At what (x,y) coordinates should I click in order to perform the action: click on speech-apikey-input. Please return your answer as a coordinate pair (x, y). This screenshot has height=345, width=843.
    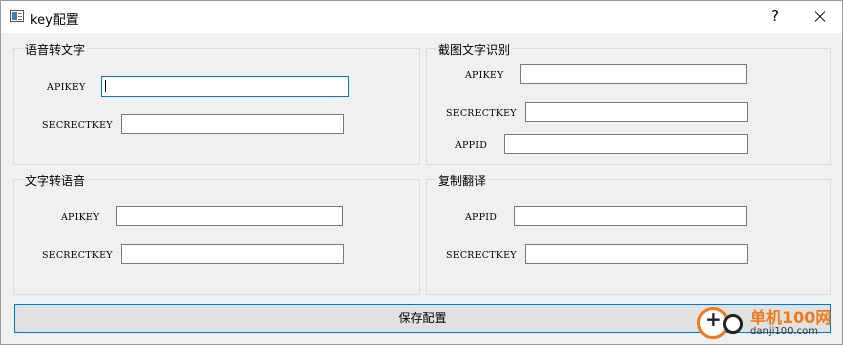
    Looking at the image, I should click on (225, 86).